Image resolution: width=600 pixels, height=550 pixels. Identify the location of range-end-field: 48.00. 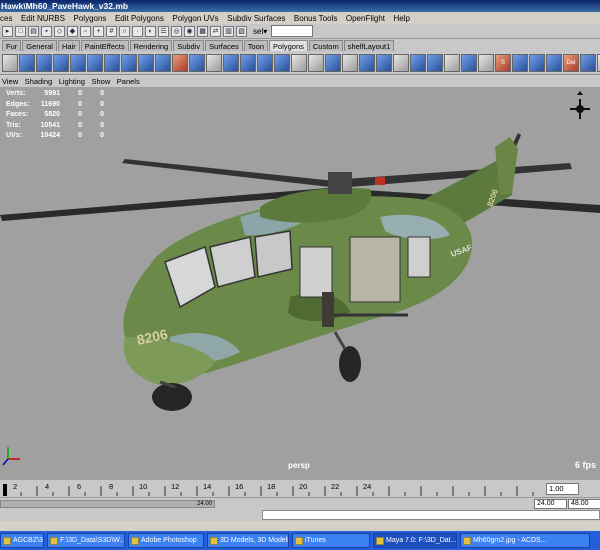
(584, 504).